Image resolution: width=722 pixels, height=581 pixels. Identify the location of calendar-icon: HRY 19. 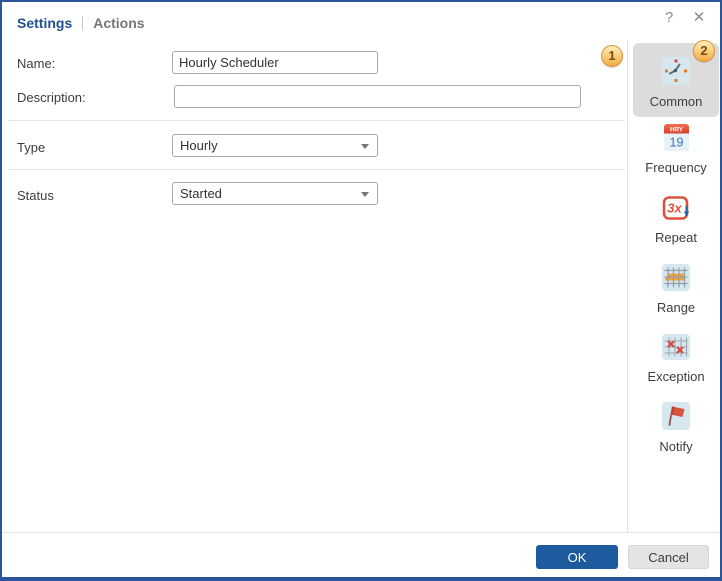
(676, 140).